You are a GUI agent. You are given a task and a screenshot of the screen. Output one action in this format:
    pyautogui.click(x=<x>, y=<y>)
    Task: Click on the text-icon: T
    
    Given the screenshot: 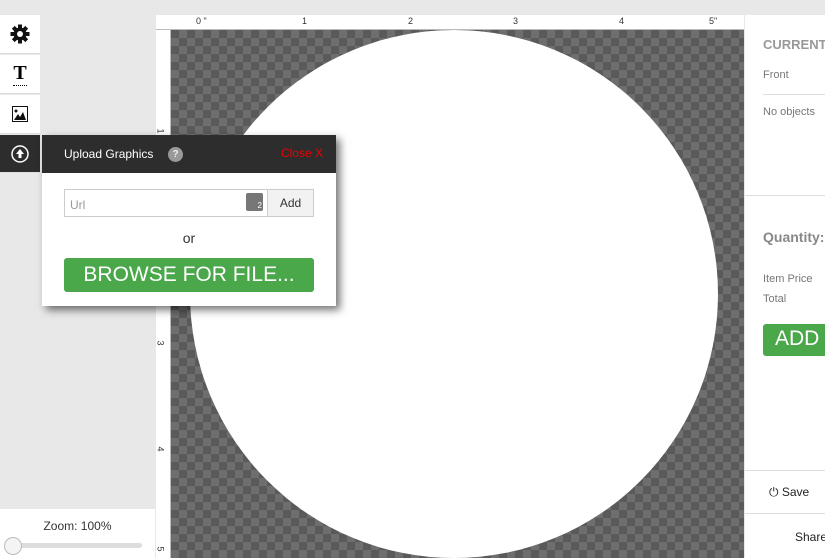 What is the action you would take?
    pyautogui.click(x=20, y=74)
    